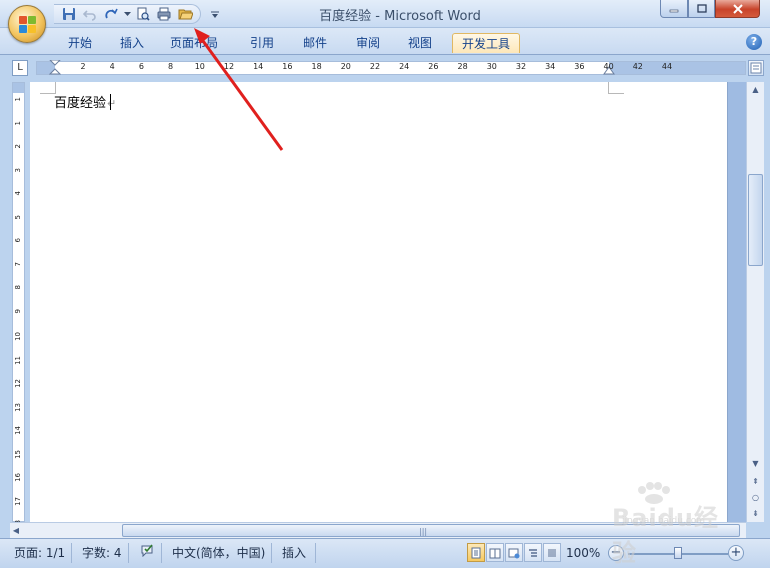 The height and width of the screenshot is (568, 770). I want to click on undo-button, so click(90, 14).